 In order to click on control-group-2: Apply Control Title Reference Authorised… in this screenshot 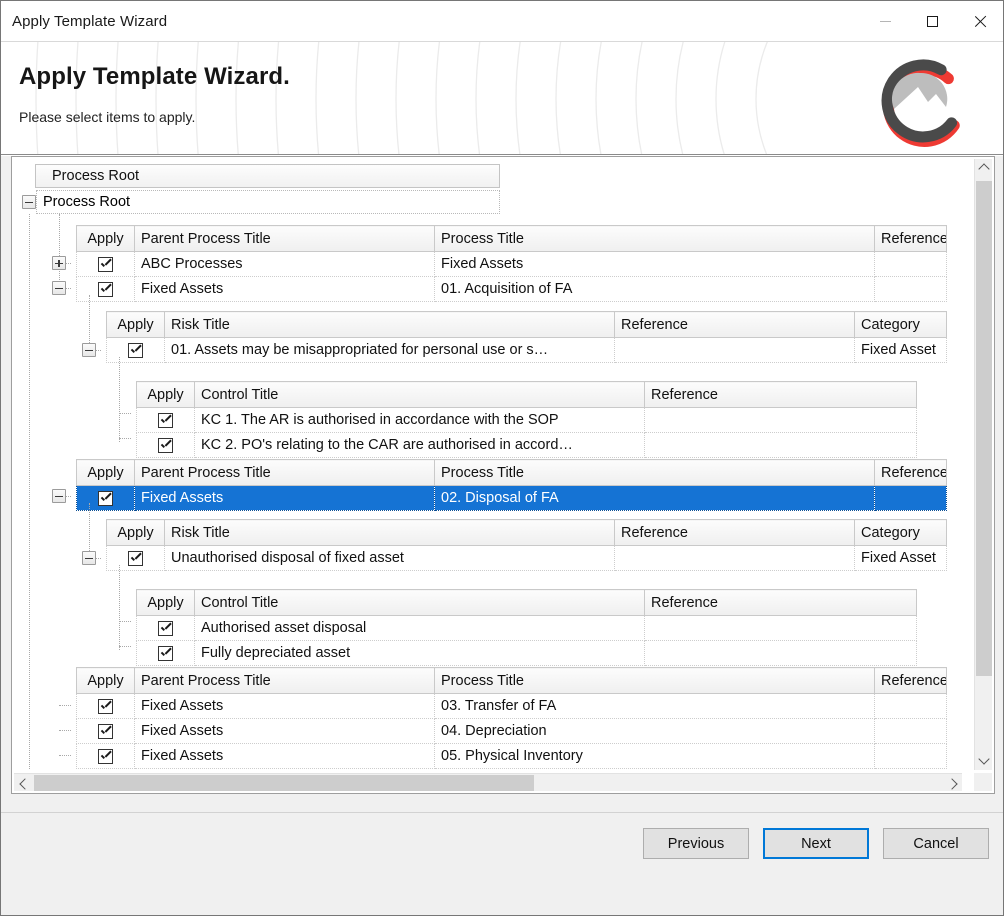, I will do `click(526, 627)`.